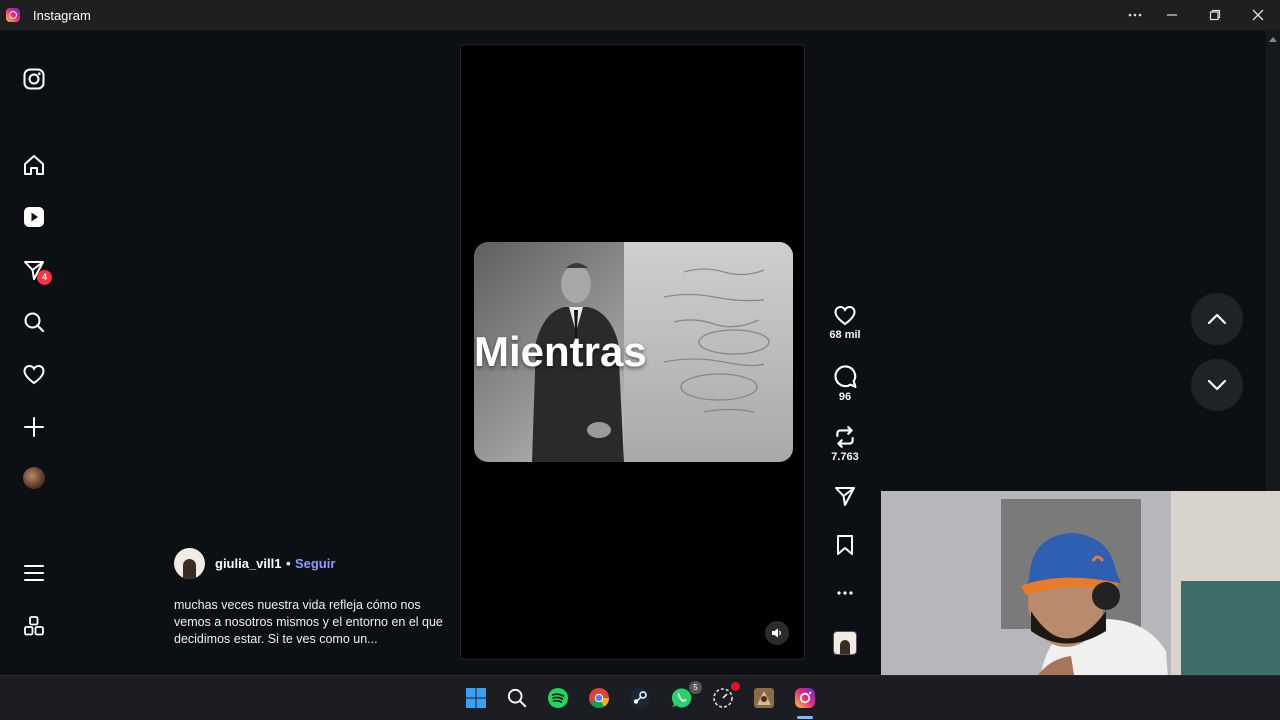 The image size is (1280, 720). Describe the element at coordinates (34, 217) in the screenshot. I see `reels-icon` at that location.